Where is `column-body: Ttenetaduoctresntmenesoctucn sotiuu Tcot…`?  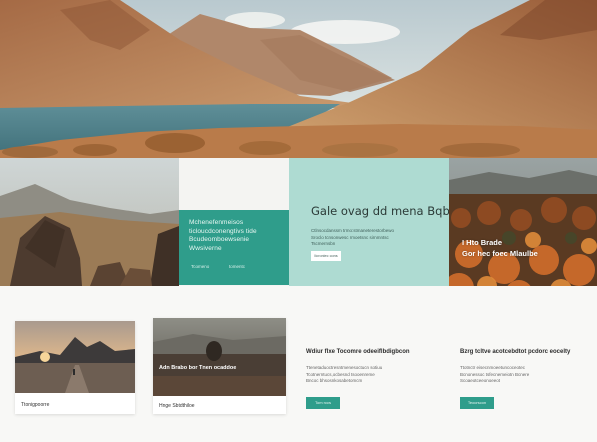
column-body: Ttenetaduoctresntmenesoctucn sotiuu Tcot… is located at coordinates (371, 375).